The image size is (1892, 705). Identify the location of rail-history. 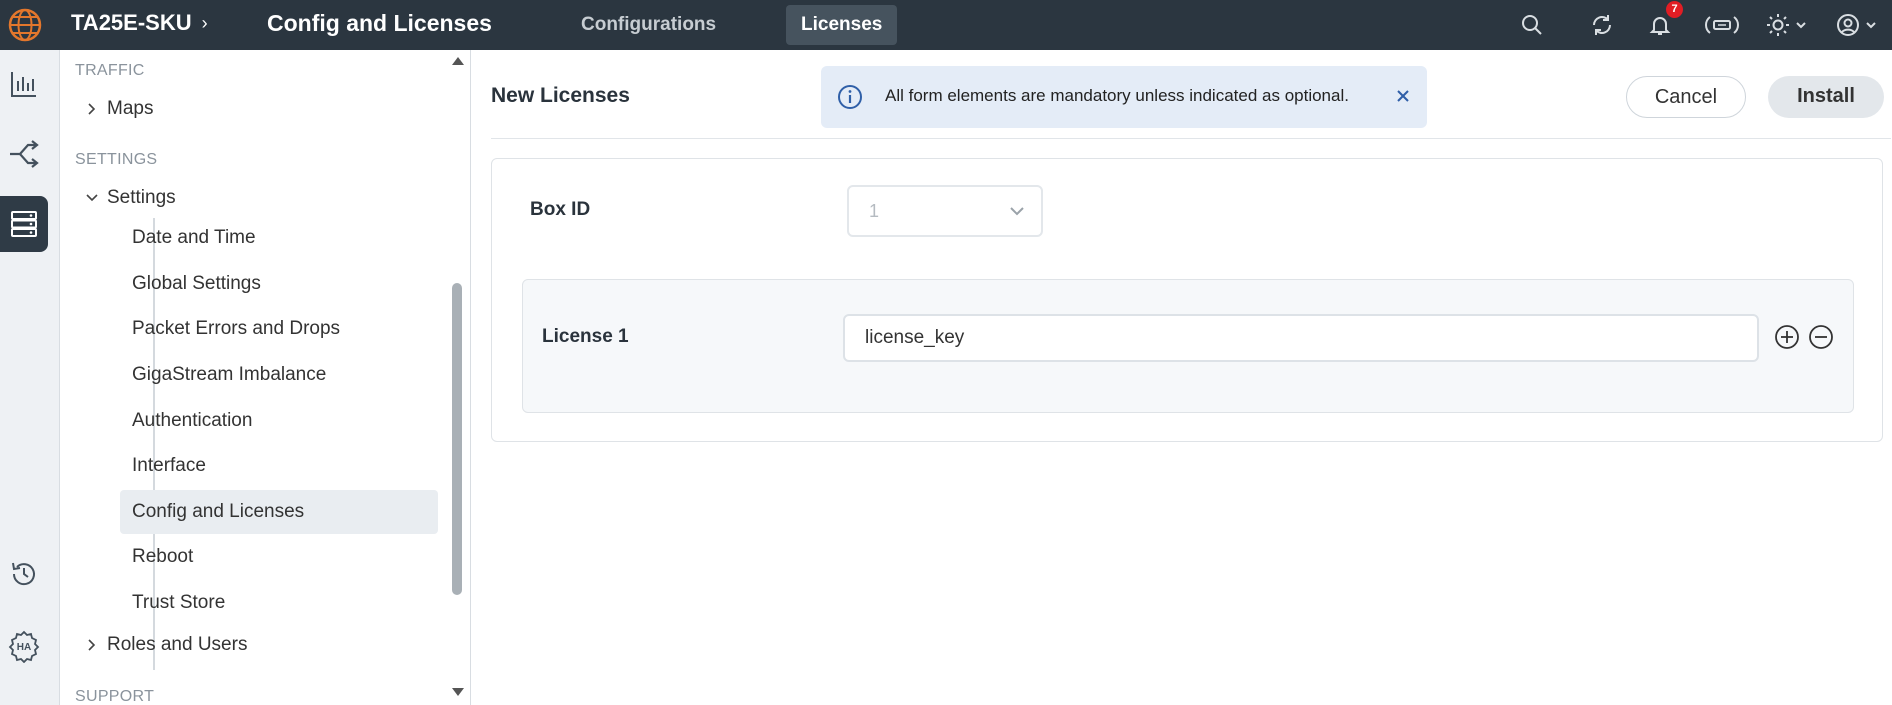
(24, 574).